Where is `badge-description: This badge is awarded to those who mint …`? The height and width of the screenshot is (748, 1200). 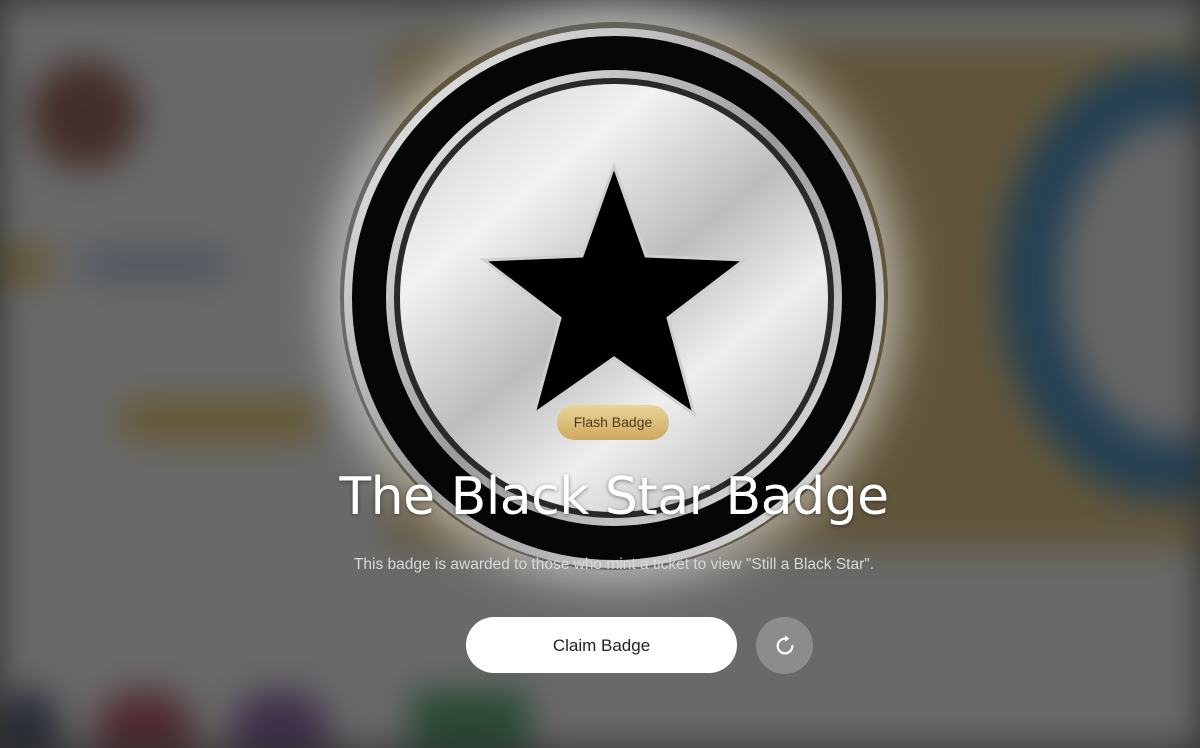
badge-description: This badge is awarded to those who mint … is located at coordinates (614, 564).